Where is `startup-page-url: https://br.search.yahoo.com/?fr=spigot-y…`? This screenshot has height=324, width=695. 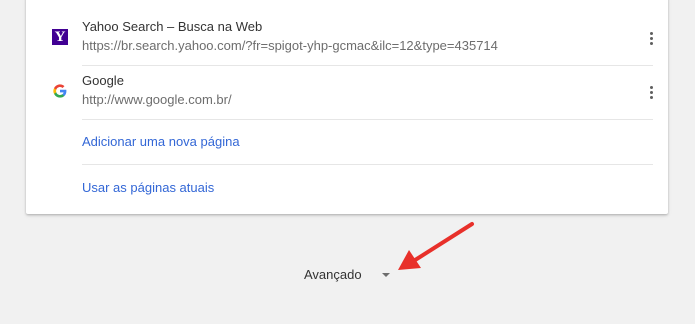
startup-page-url: https://br.search.yahoo.com/?fr=spigot-y… is located at coordinates (290, 45).